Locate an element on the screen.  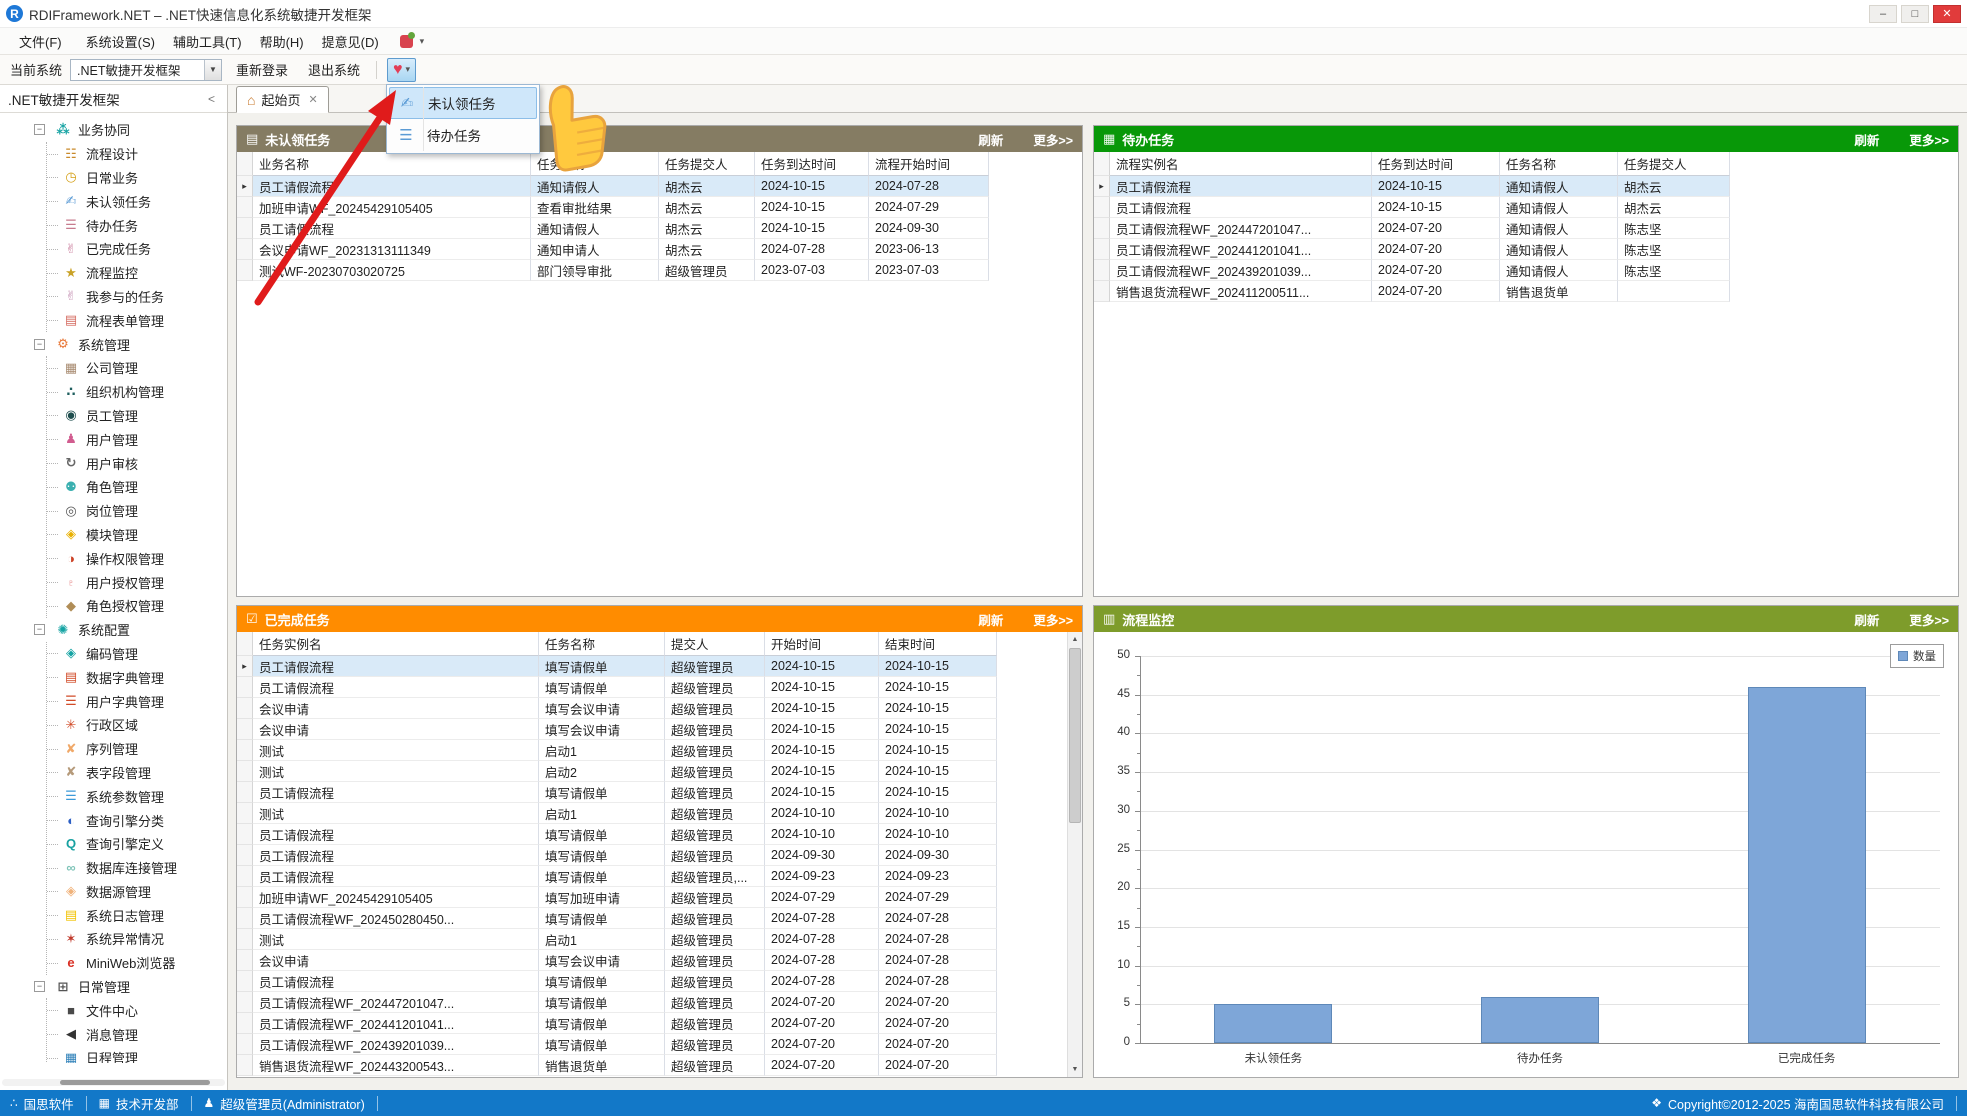
tree-item: ◀ 消息管理 is located at coordinates (137, 1034).